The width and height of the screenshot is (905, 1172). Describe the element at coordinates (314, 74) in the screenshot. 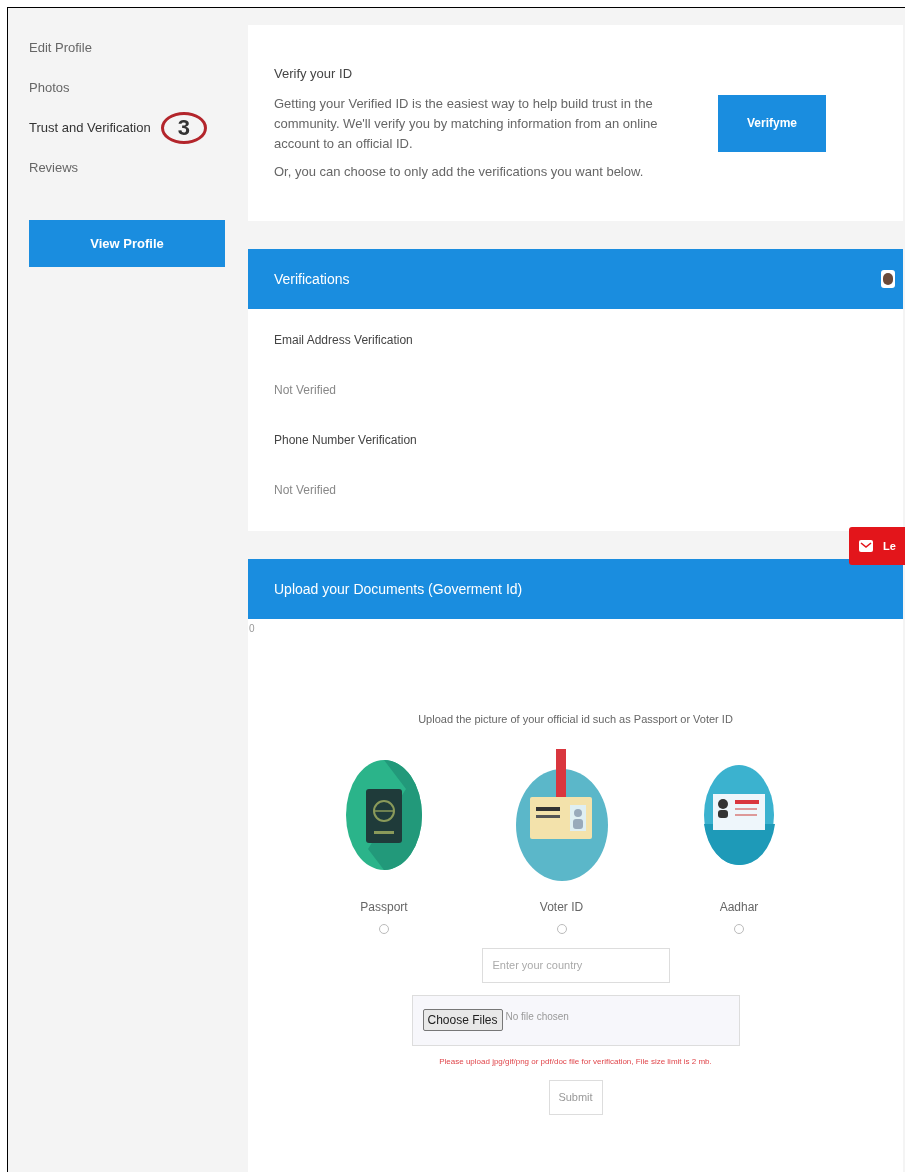

I see `card-title: Verify your ID` at that location.